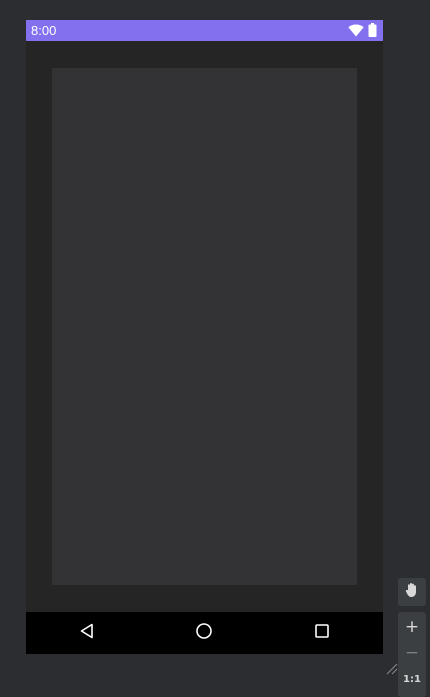  I want to click on zoom-in-button: +, so click(412, 627).